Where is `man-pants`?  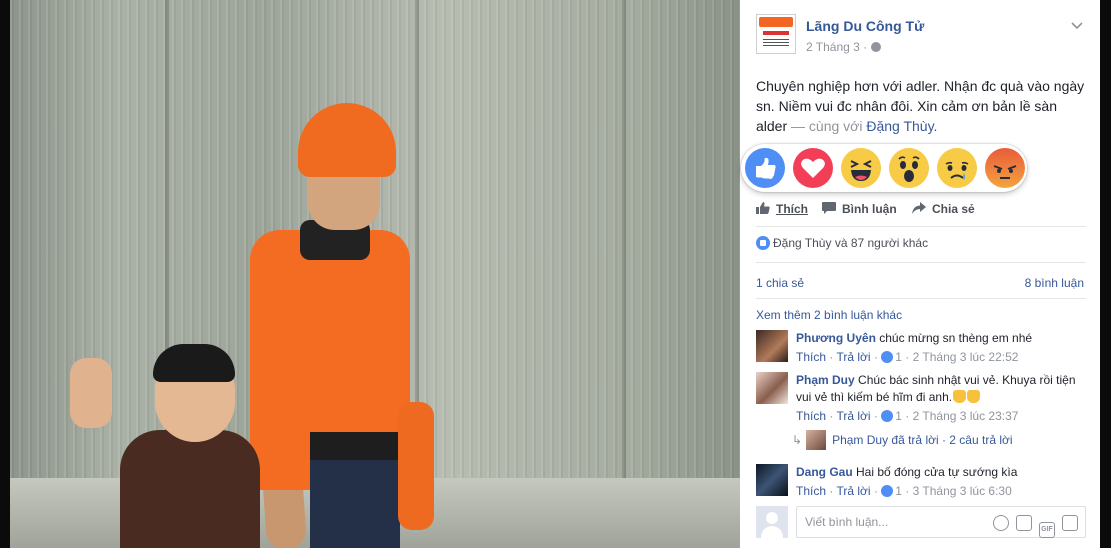
man-pants is located at coordinates (355, 504).